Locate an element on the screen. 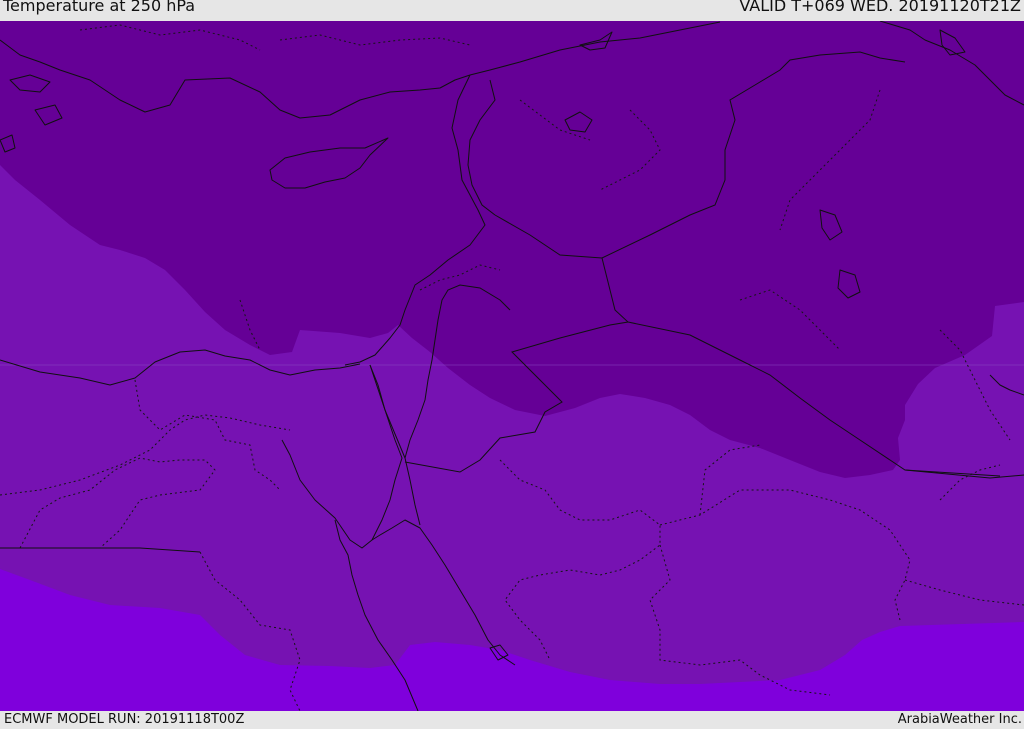 The height and width of the screenshot is (729, 1024). credit-label: ArabiaWeather Inc. is located at coordinates (959, 719).